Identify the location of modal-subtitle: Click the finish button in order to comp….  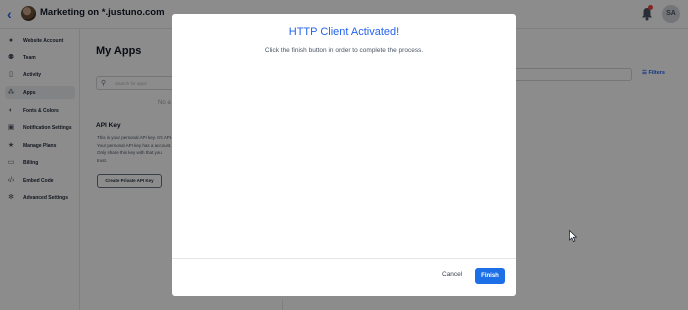
(344, 50).